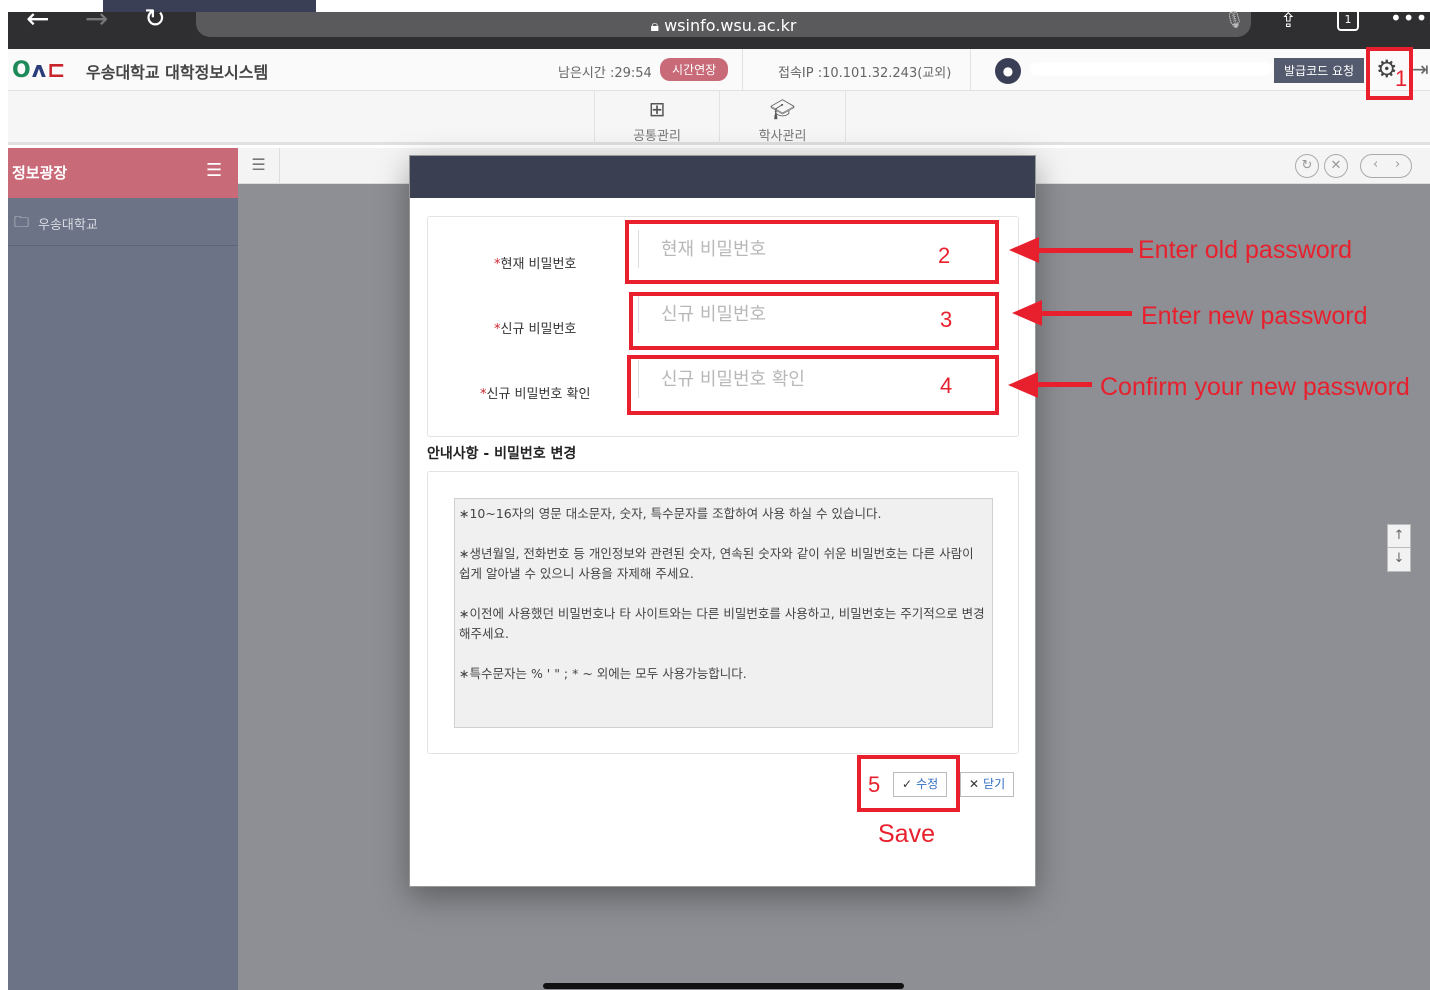 The width and height of the screenshot is (1430, 990). Describe the element at coordinates (723, 986) in the screenshot. I see `home-indicator` at that location.